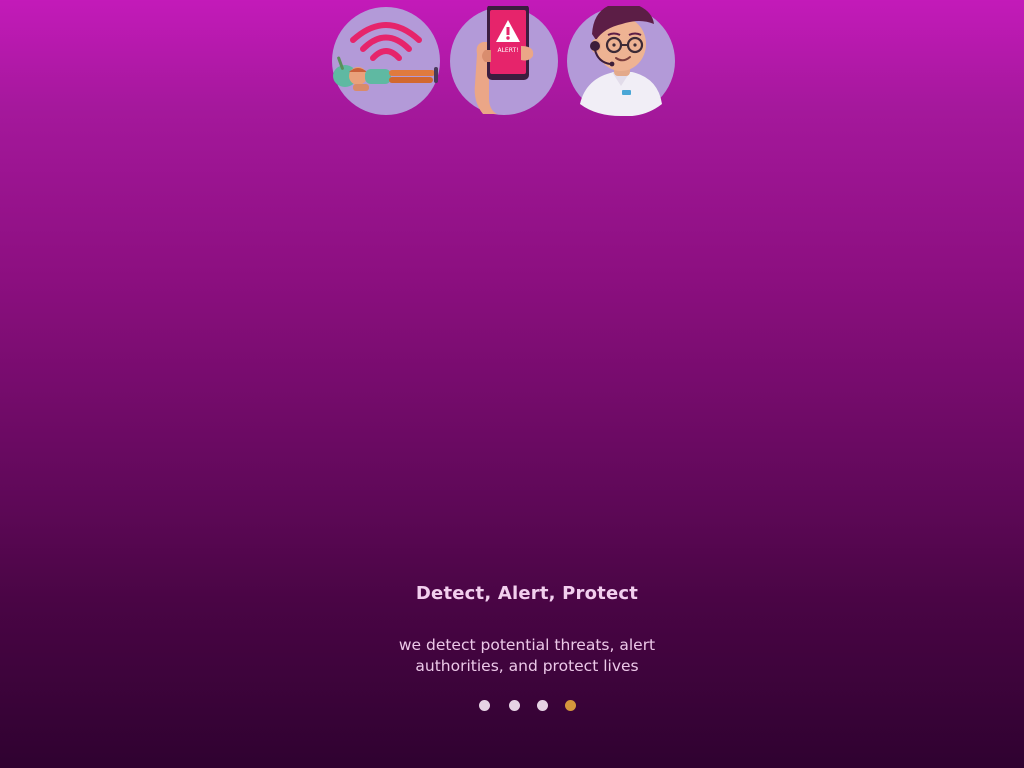  I want to click on phone-alert-text: ALERT!, so click(507, 50).